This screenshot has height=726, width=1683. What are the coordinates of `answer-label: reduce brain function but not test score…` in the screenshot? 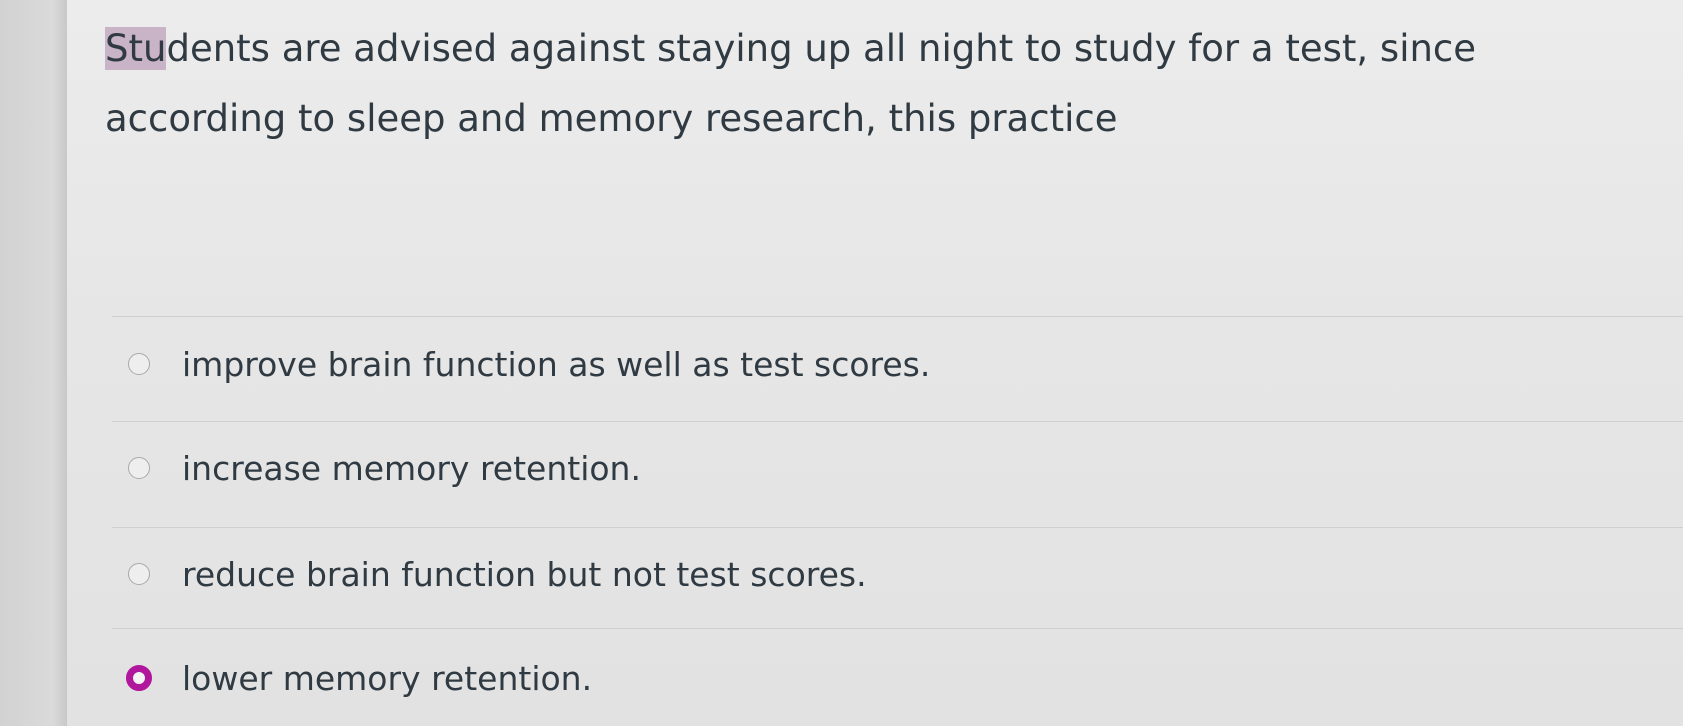 It's located at (524, 574).